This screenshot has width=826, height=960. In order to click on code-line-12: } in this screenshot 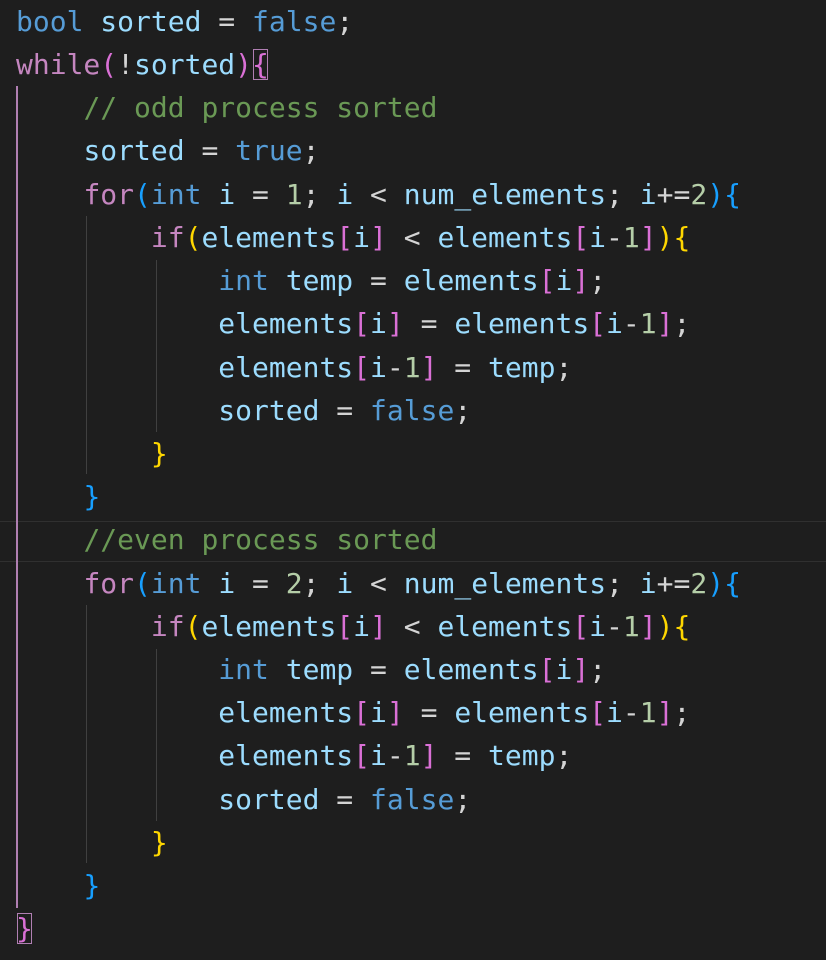, I will do `click(58, 496)`.